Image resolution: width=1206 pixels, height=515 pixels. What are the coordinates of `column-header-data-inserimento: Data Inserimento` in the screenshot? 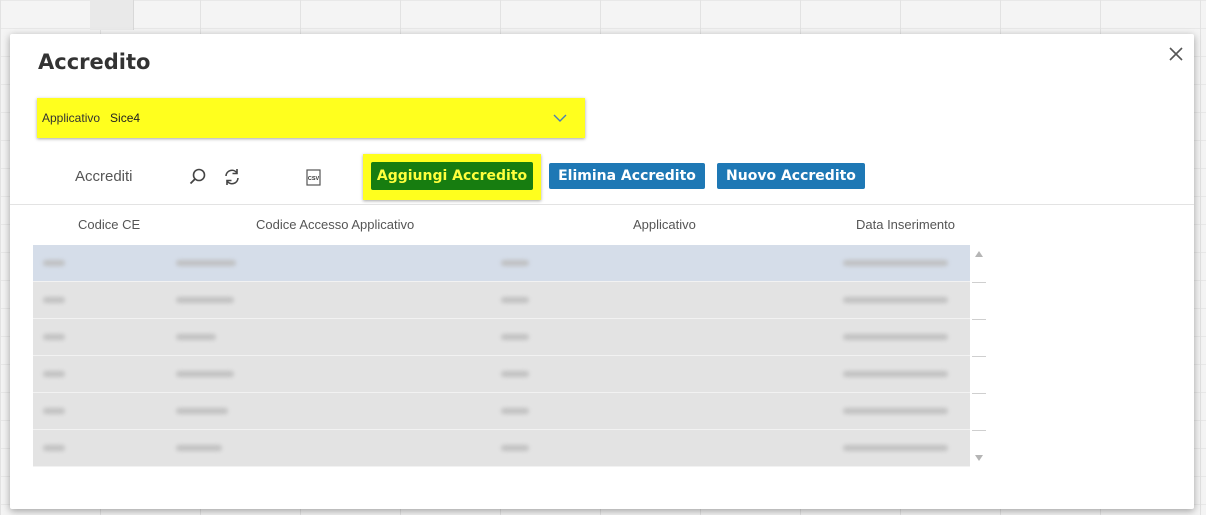 It's located at (905, 224).